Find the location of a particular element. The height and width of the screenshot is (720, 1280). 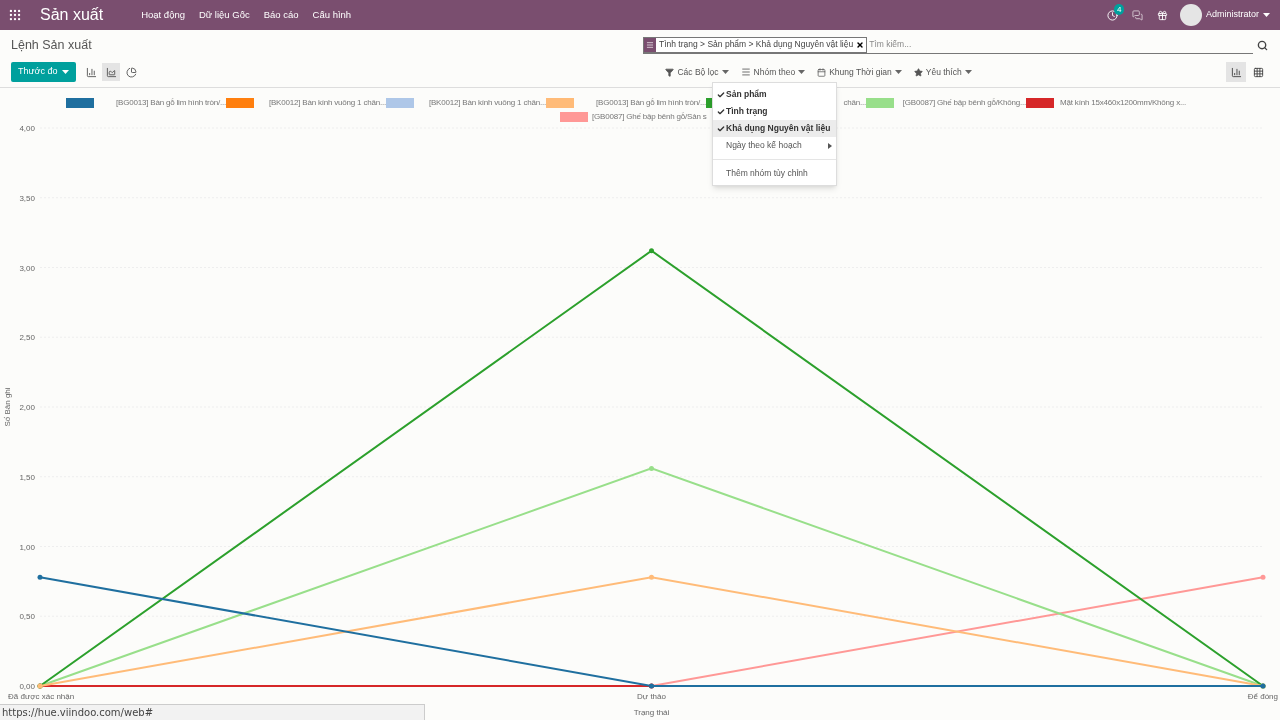

filter-dropdown-button: Các Bộ lọc is located at coordinates (697, 72).